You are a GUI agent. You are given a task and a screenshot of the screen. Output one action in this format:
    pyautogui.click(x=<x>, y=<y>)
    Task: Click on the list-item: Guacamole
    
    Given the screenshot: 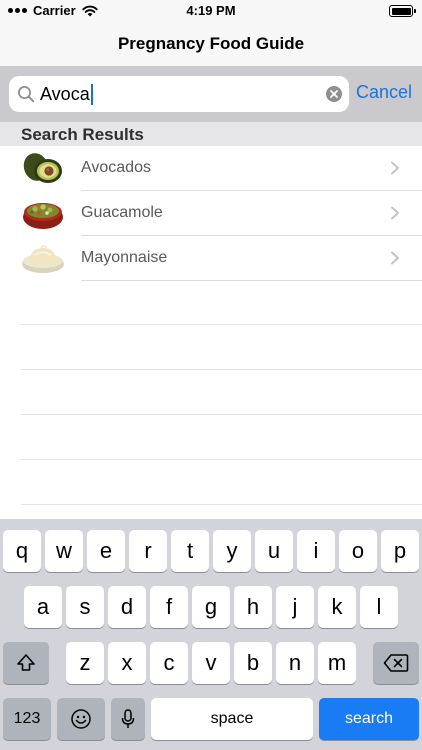 What is the action you would take?
    pyautogui.click(x=211, y=213)
    